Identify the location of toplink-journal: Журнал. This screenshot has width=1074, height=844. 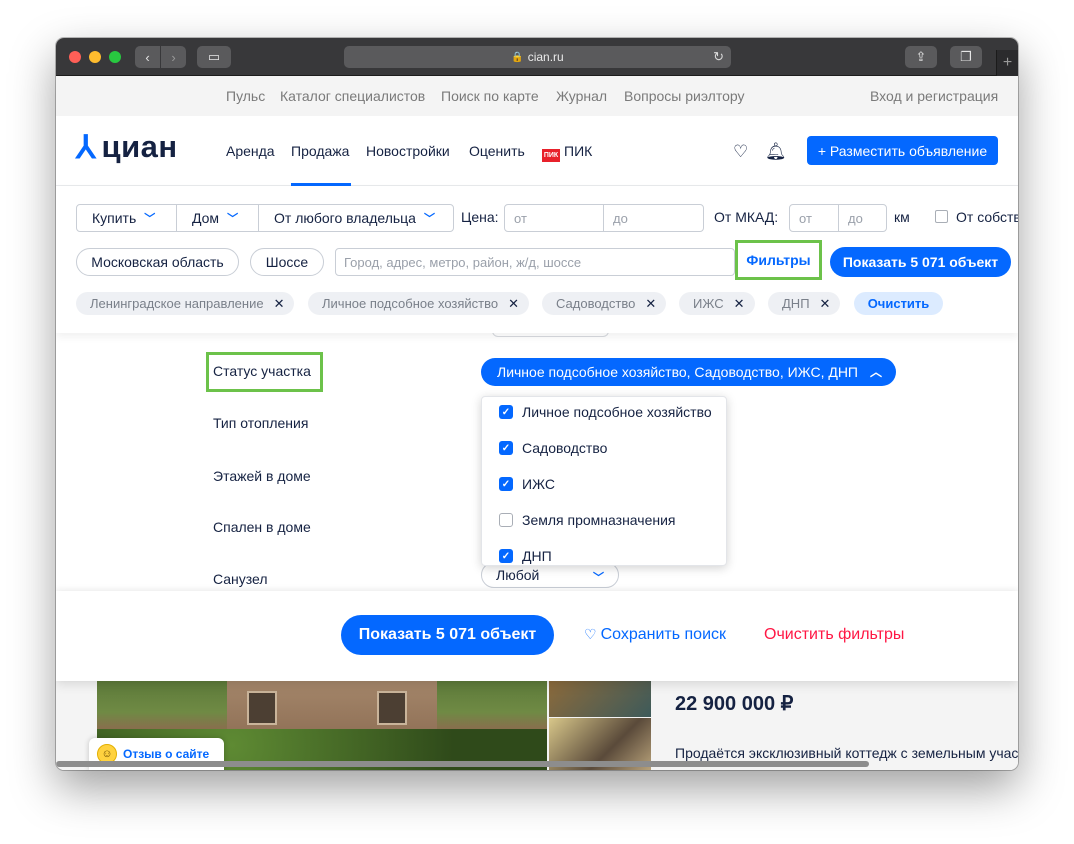
(581, 96).